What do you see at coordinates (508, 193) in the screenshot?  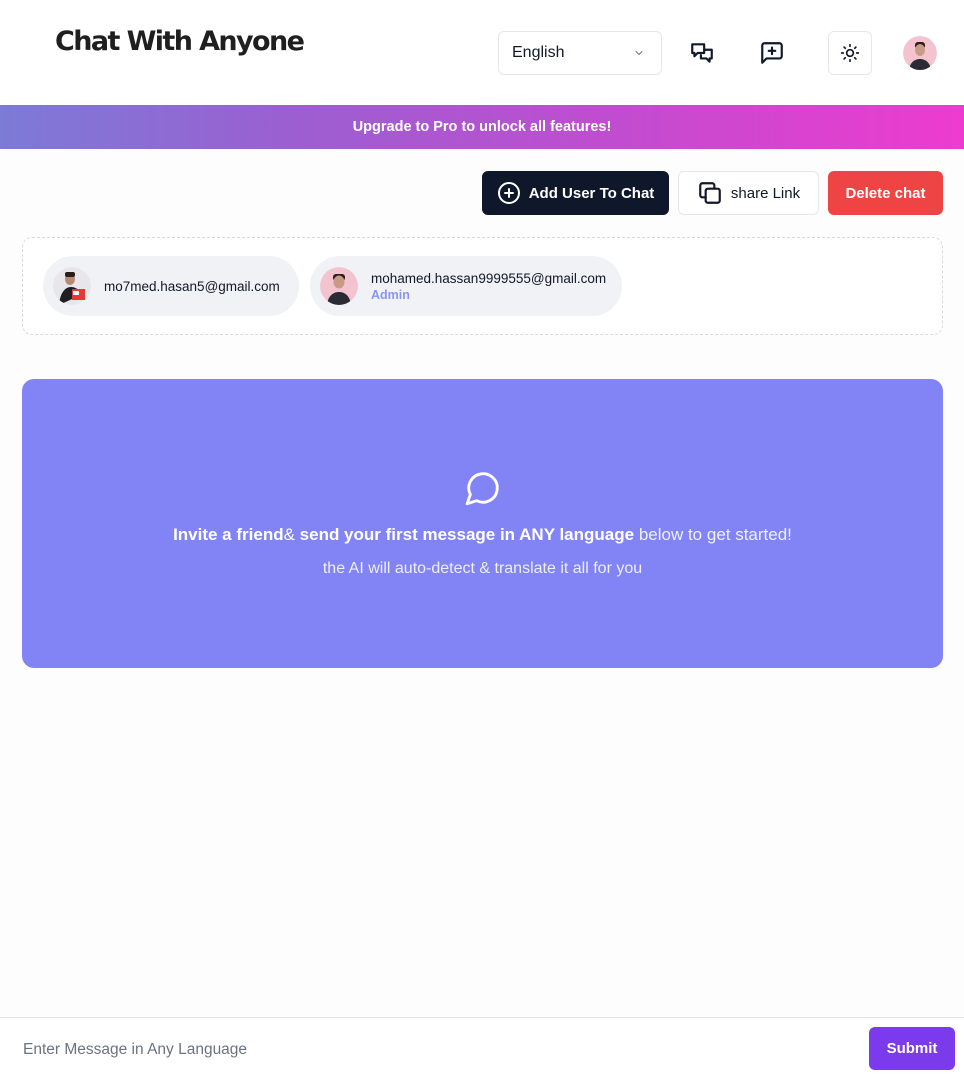 I see `plus-circle-icon` at bounding box center [508, 193].